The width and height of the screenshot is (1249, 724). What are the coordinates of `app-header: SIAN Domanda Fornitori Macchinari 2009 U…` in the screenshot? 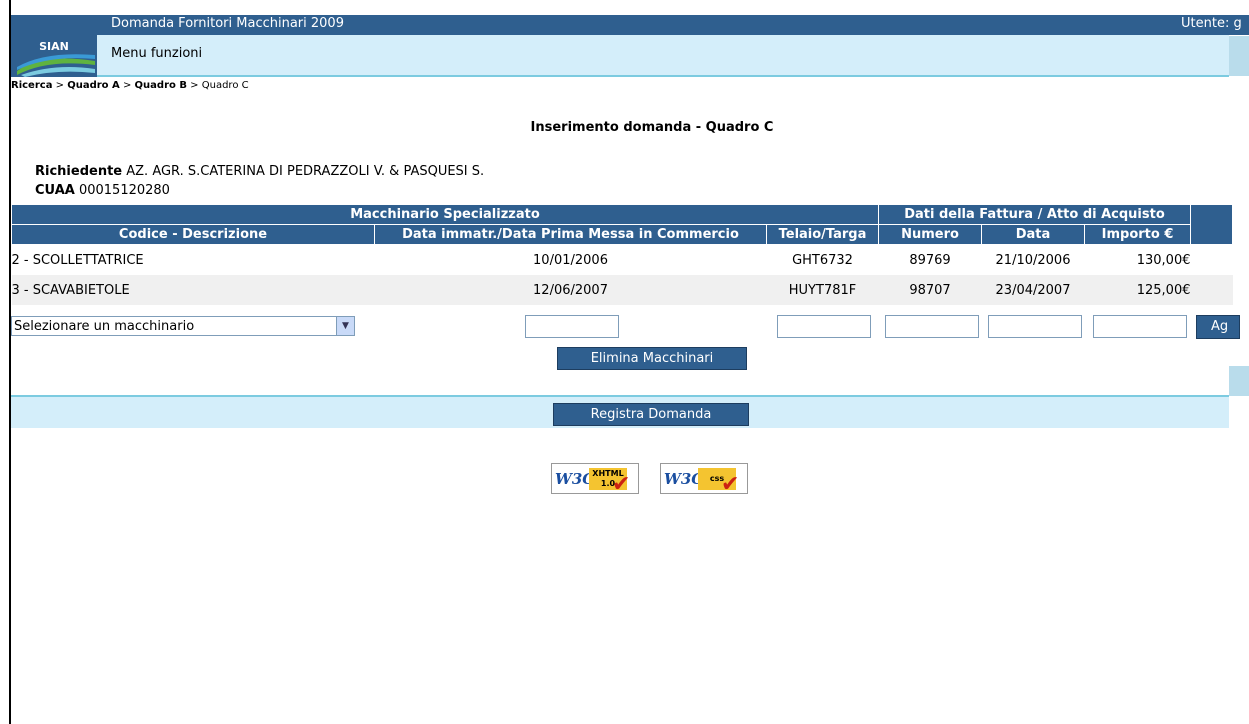 It's located at (630, 46).